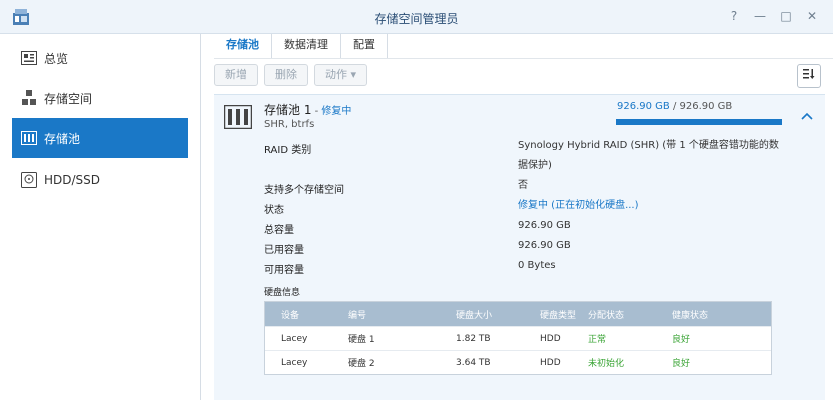  I want to click on chevron-up-icon, so click(807, 116).